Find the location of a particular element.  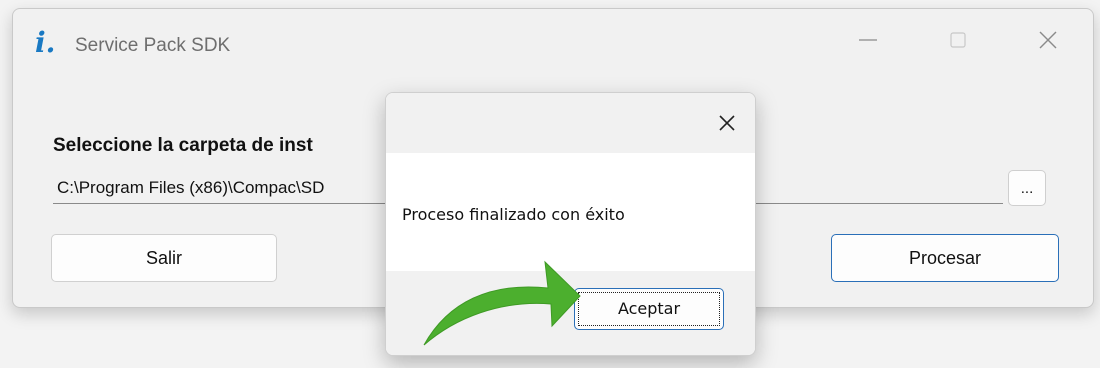

dialog-message: Proceso finalizado con éxito is located at coordinates (513, 214).